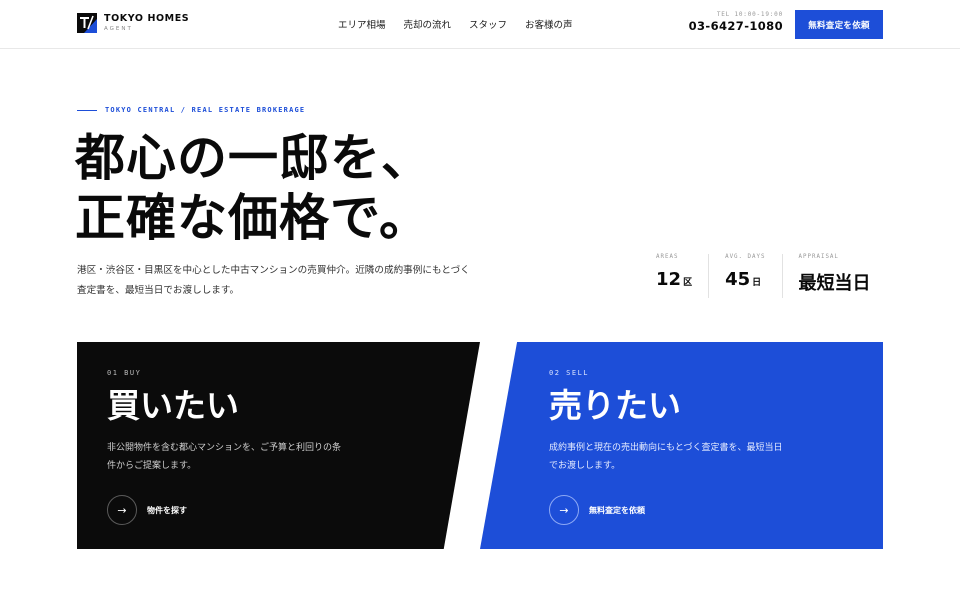 Image resolution: width=960 pixels, height=600 pixels. I want to click on brand-name: TOKYO HOMES, so click(147, 18).